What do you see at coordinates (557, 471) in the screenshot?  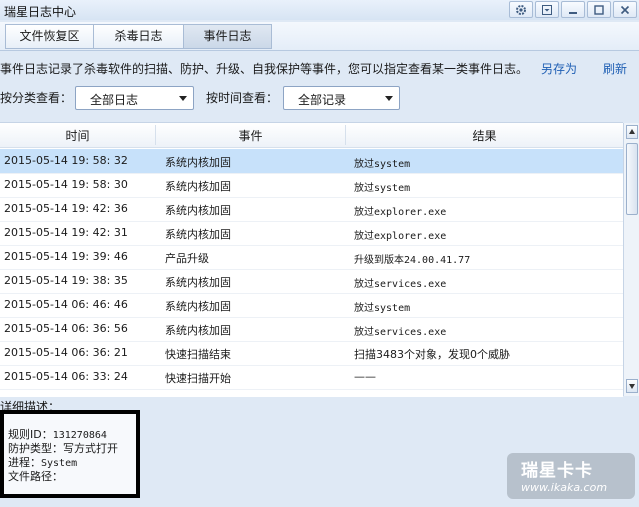 I see `watermark-brand: 瑞星卡卡` at bounding box center [557, 471].